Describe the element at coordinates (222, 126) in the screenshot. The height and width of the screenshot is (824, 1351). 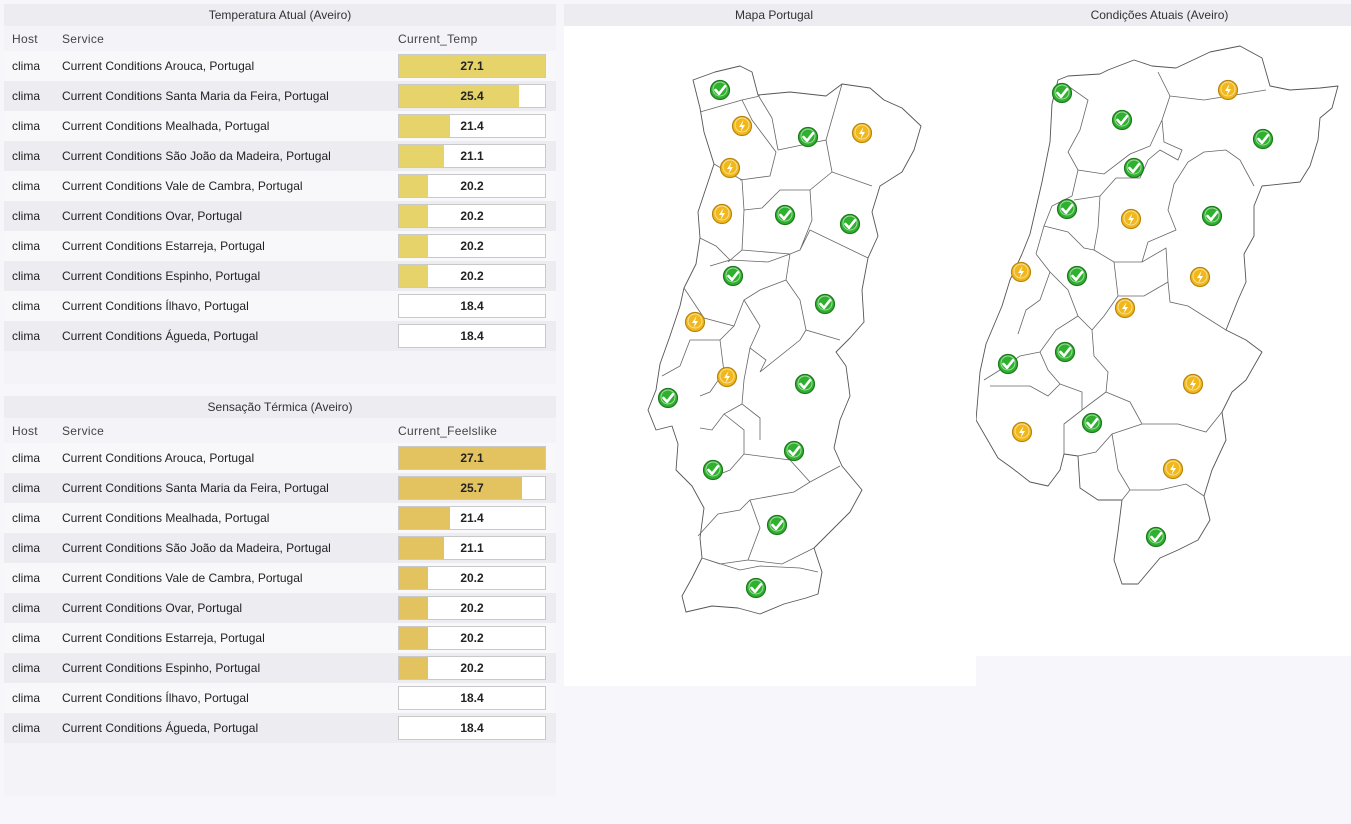
I see `service-cell: Current Conditions Mealhada, Portugal` at that location.